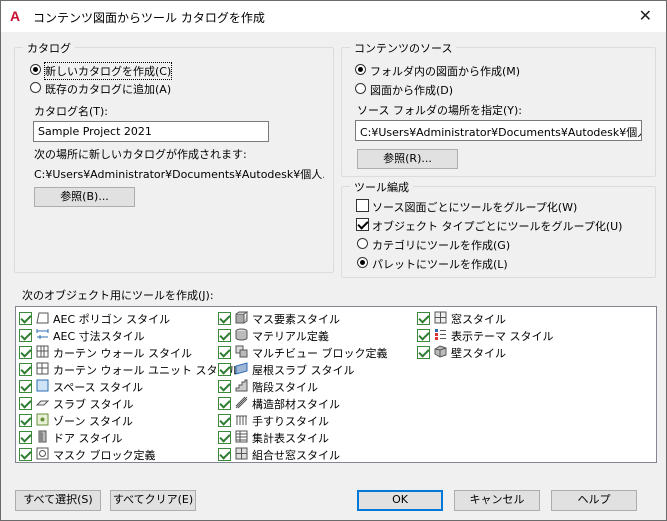  I want to click on list-item-window-assembly: 組合せ窓スタイル, so click(313, 454).